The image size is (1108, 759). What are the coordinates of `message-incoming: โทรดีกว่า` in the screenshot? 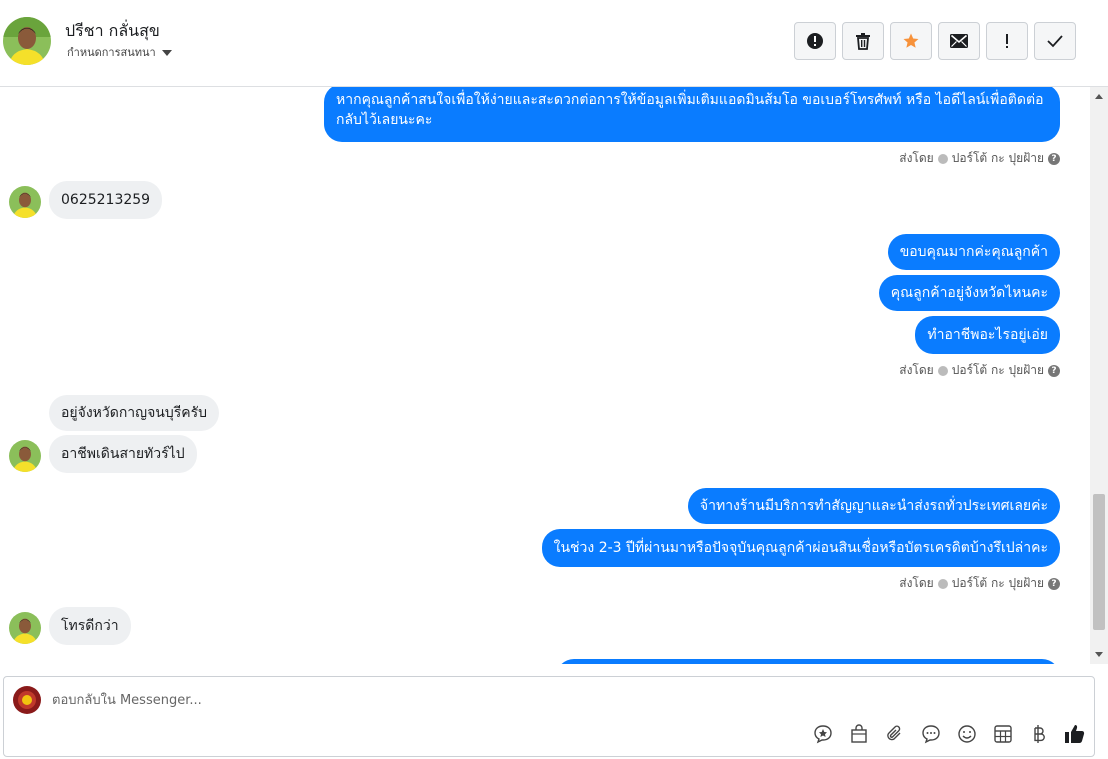 It's located at (90, 626).